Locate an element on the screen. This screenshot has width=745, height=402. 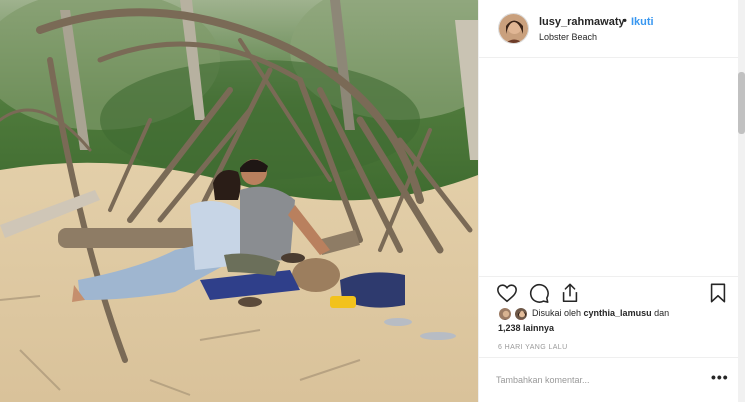
likes-text: Disukai oleh cynthia_lamusu dan is located at coordinates (600, 313).